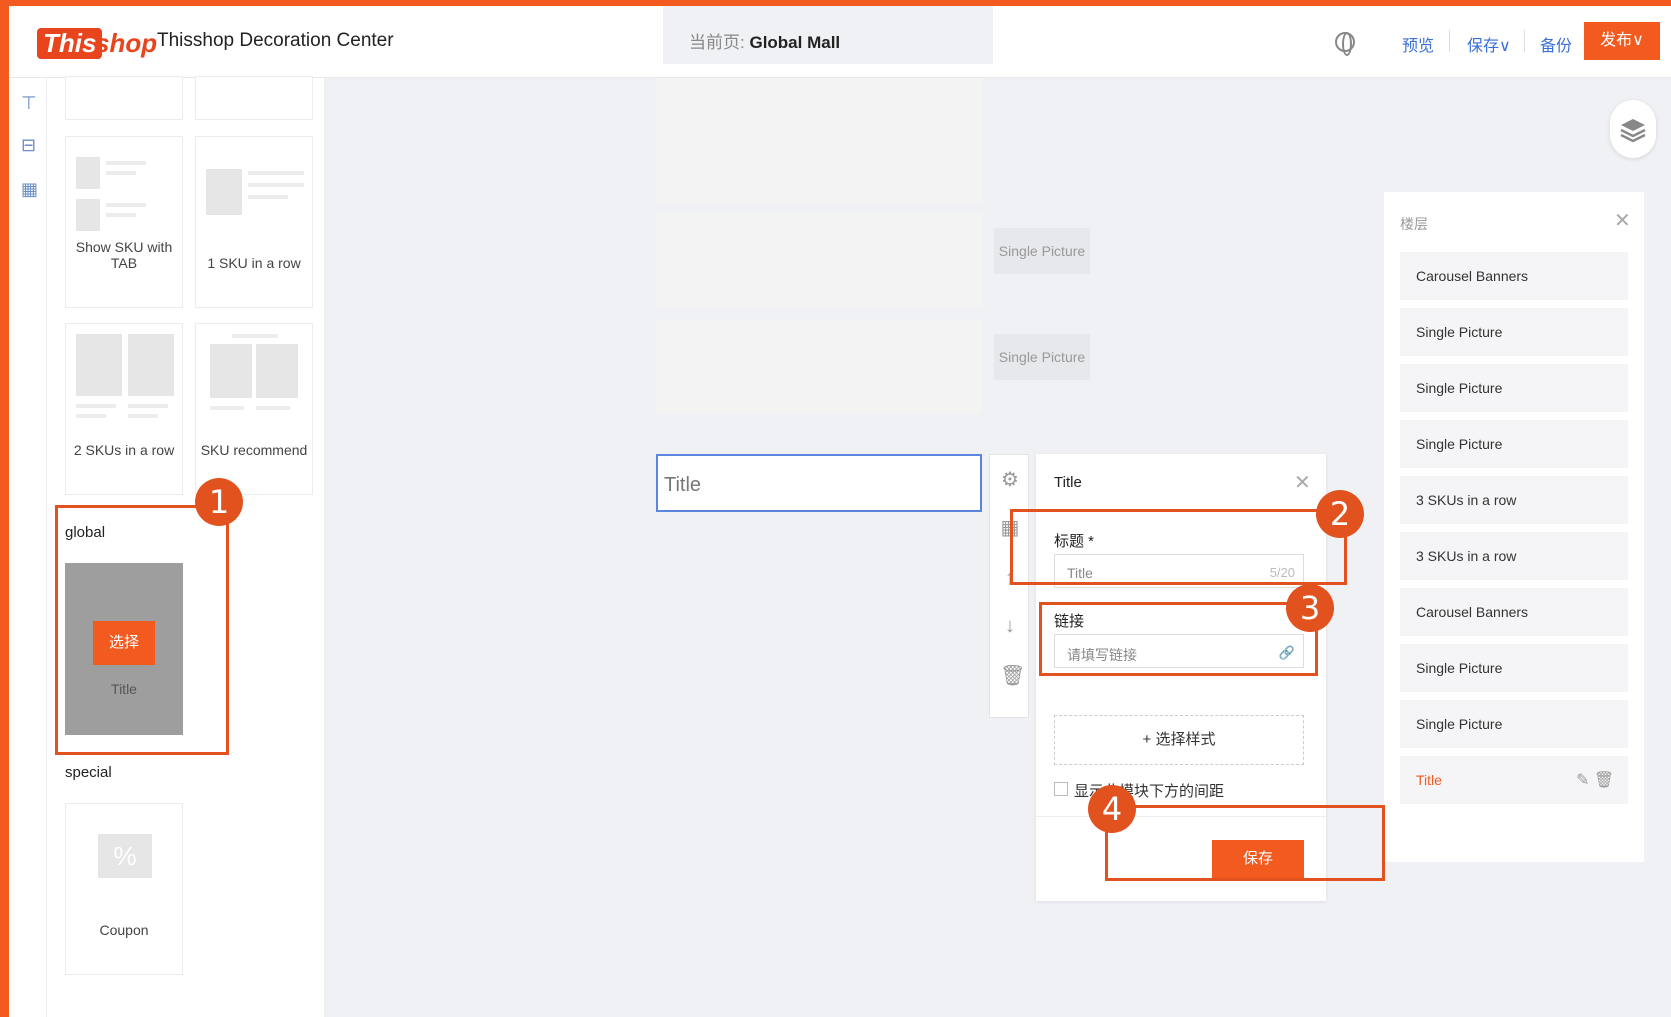 This screenshot has width=1671, height=1017. I want to click on paint-roller-icon: ⊤, so click(30, 103).